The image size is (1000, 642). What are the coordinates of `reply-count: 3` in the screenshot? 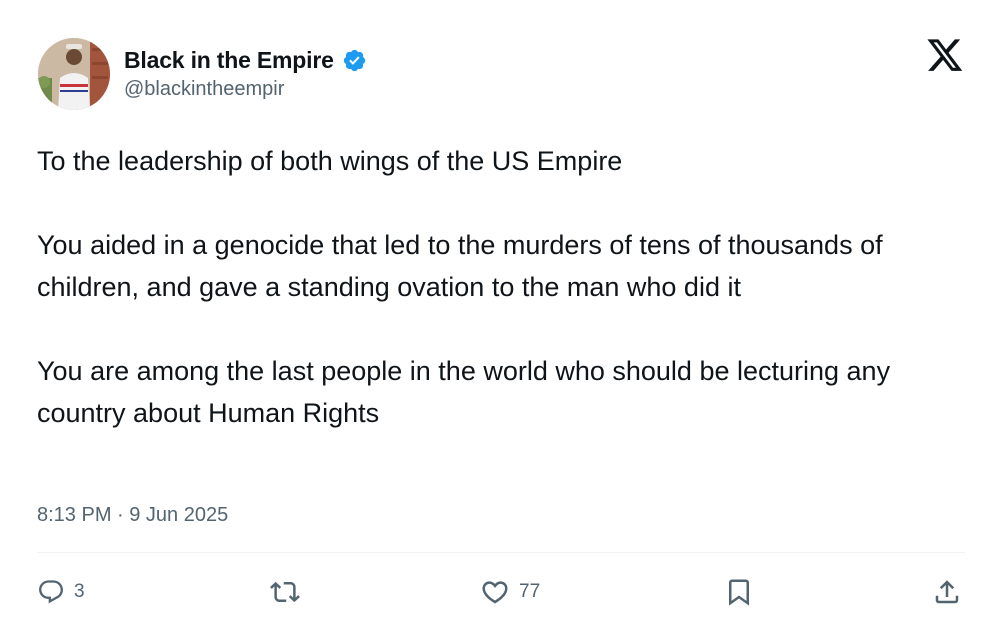 It's located at (79, 591).